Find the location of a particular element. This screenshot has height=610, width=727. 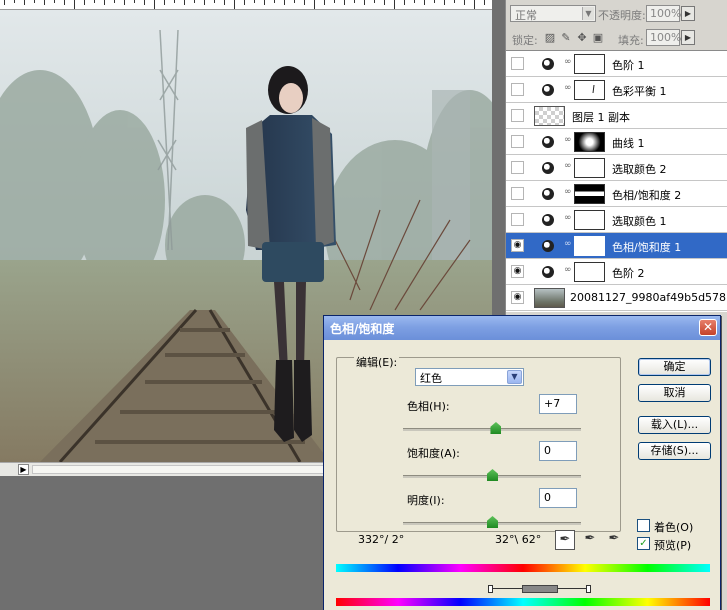

layer-item: ∞ 选取颜色 2 is located at coordinates (616, 168).